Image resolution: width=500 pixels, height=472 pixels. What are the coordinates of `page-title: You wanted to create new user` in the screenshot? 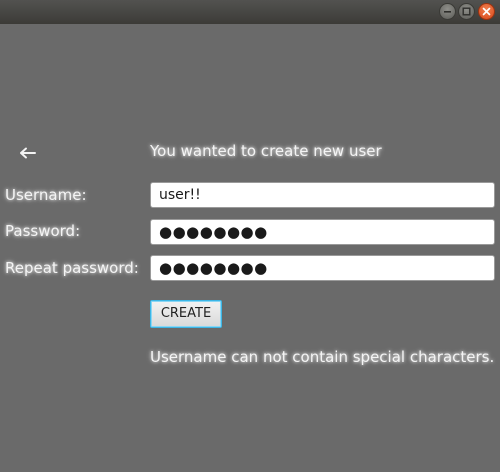 It's located at (266, 151).